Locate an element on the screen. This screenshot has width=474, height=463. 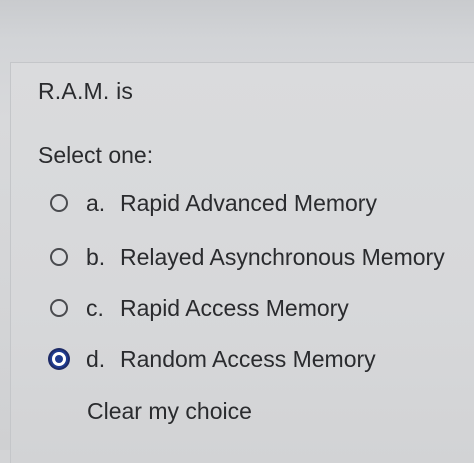
clear-choice-link: Clear my choice is located at coordinates (169, 411).